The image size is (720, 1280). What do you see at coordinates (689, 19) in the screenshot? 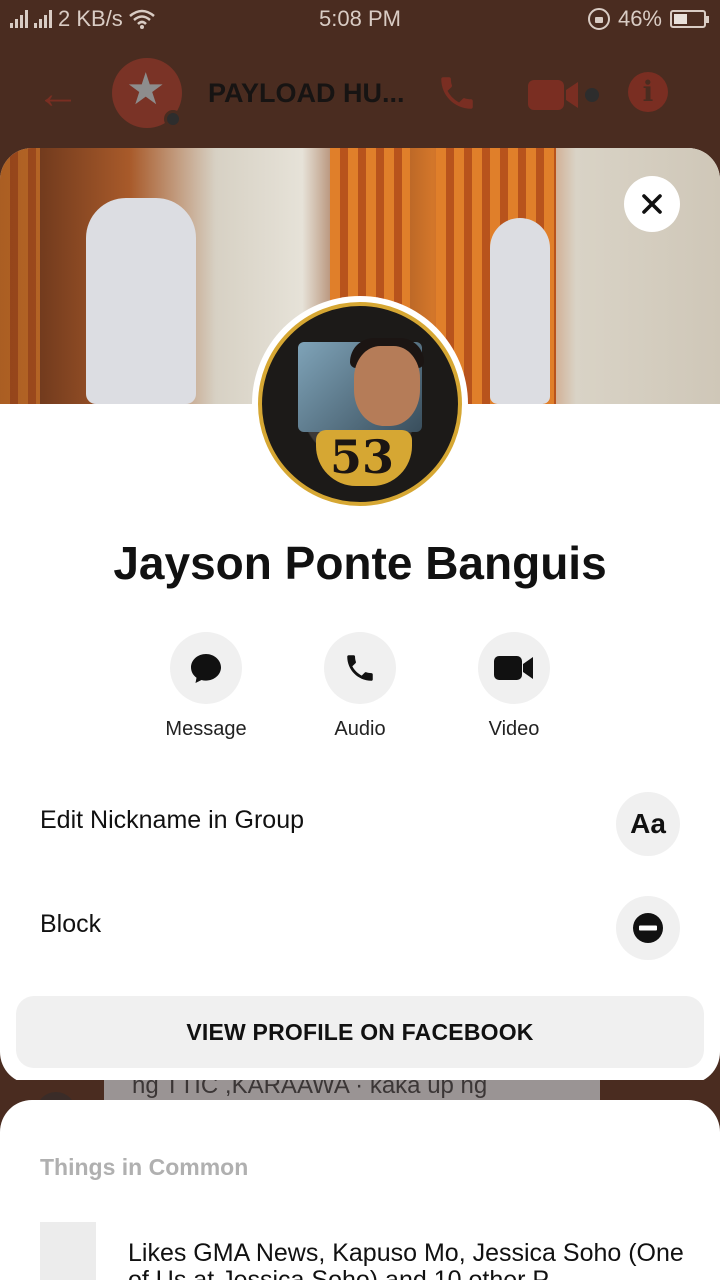
I see `battery-icon` at bounding box center [689, 19].